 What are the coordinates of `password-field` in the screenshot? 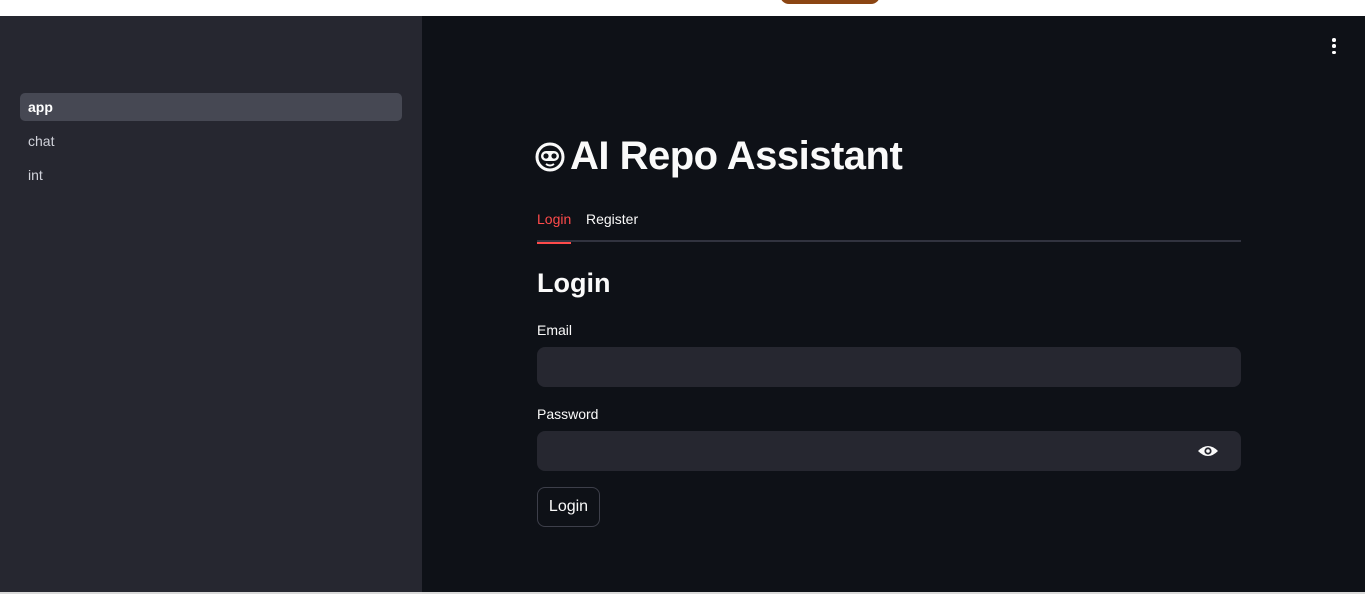 It's located at (889, 451).